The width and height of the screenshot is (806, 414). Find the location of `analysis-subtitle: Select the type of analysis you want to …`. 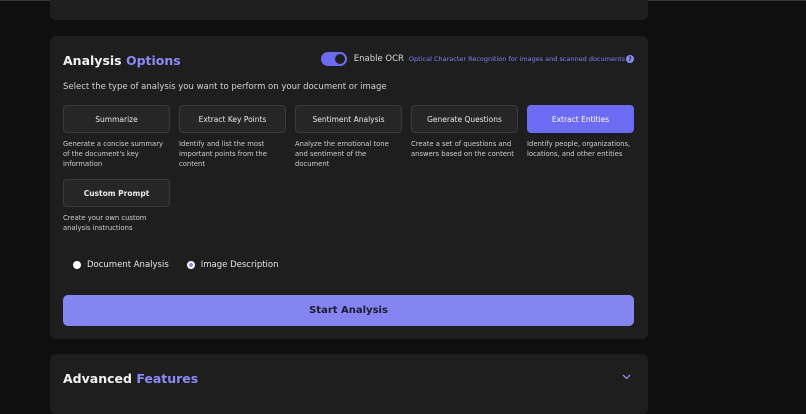

analysis-subtitle: Select the type of analysis you want to … is located at coordinates (225, 87).